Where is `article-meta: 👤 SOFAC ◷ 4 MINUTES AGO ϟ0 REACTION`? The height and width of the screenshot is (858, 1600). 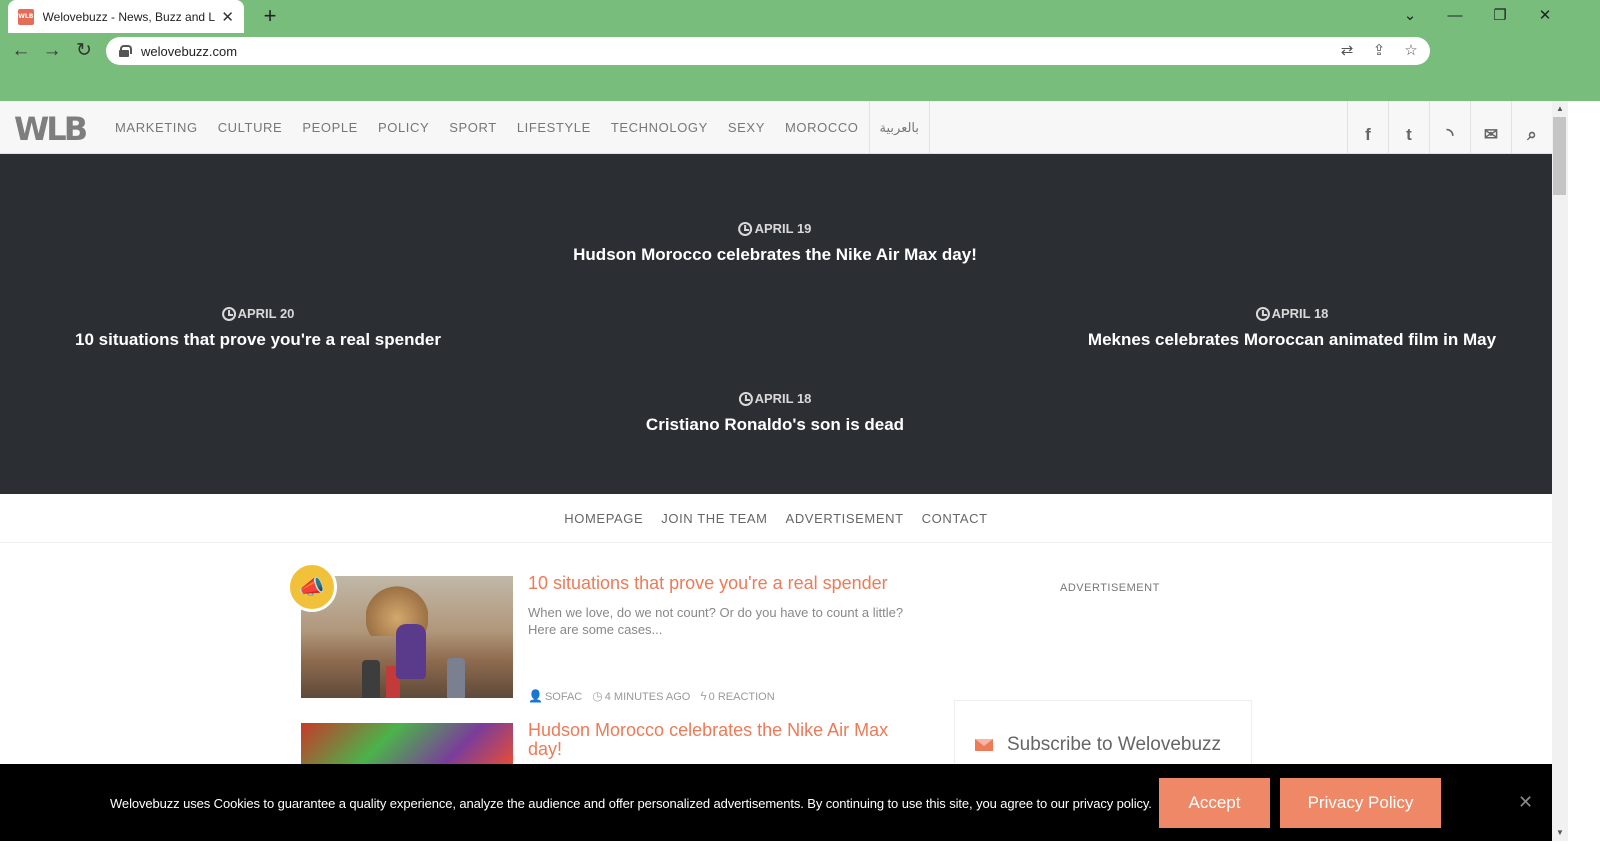
article-meta: 👤 SOFAC ◷ 4 MINUTES AGO ϟ0 REACTION is located at coordinates (651, 696).